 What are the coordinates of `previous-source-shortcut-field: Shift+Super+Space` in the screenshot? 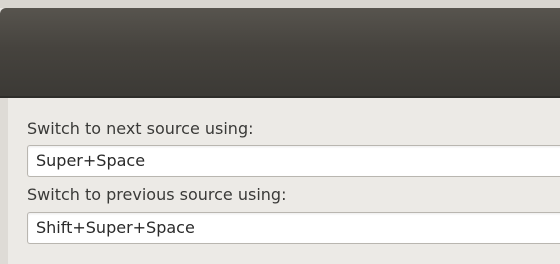 It's located at (293, 228).